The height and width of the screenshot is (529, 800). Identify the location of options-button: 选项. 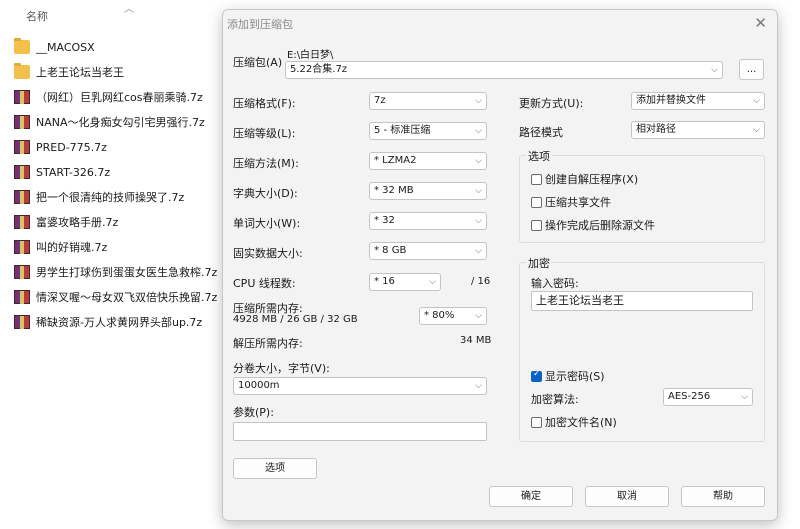
(275, 468).